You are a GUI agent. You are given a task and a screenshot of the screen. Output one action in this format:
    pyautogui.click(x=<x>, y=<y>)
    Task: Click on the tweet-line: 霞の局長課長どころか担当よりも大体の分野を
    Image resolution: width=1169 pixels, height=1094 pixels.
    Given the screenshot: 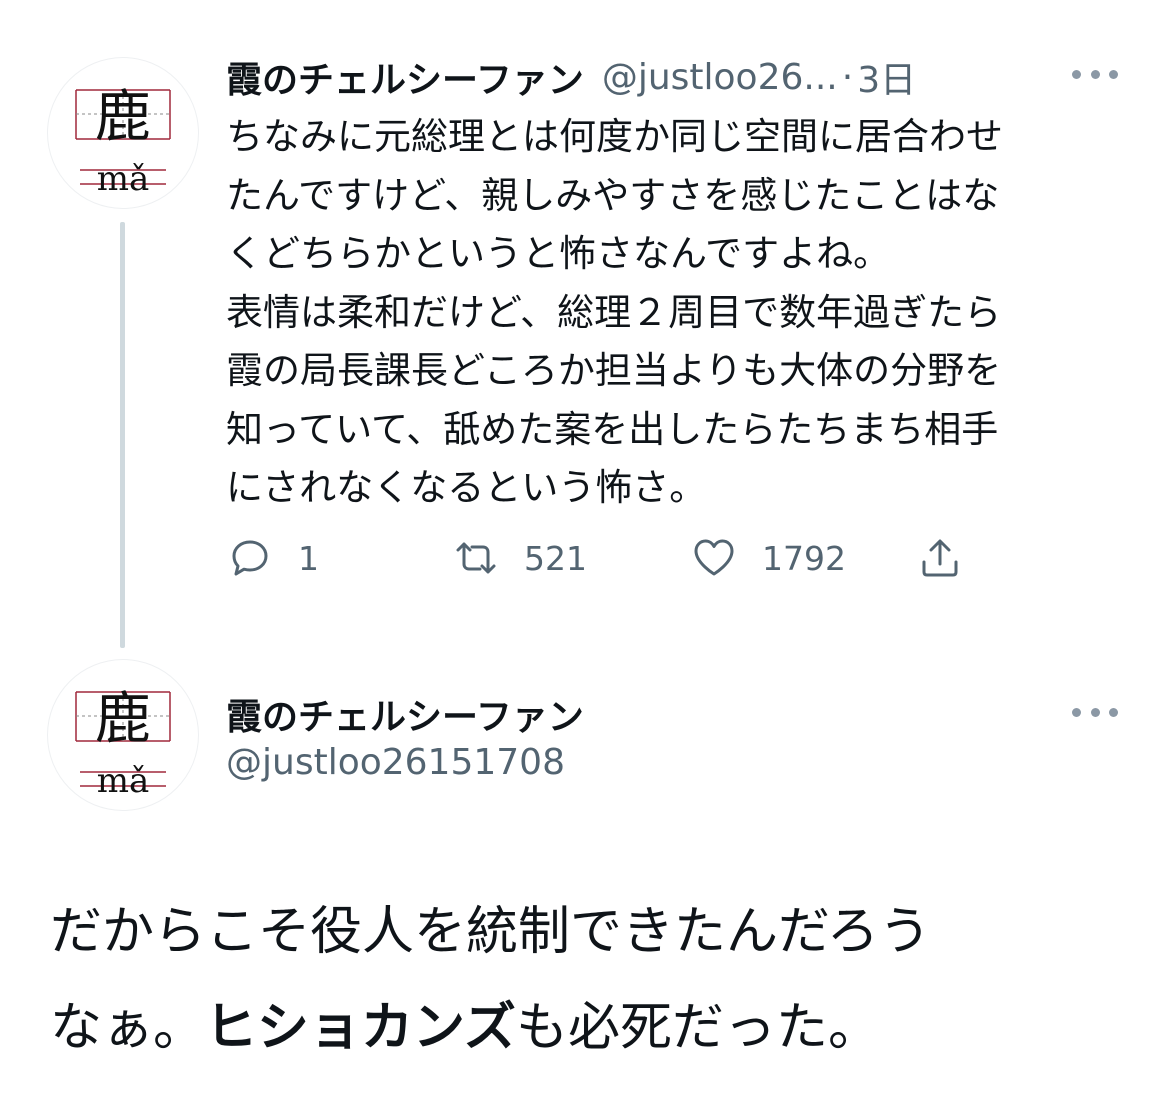 What is the action you would take?
    pyautogui.click(x=614, y=370)
    